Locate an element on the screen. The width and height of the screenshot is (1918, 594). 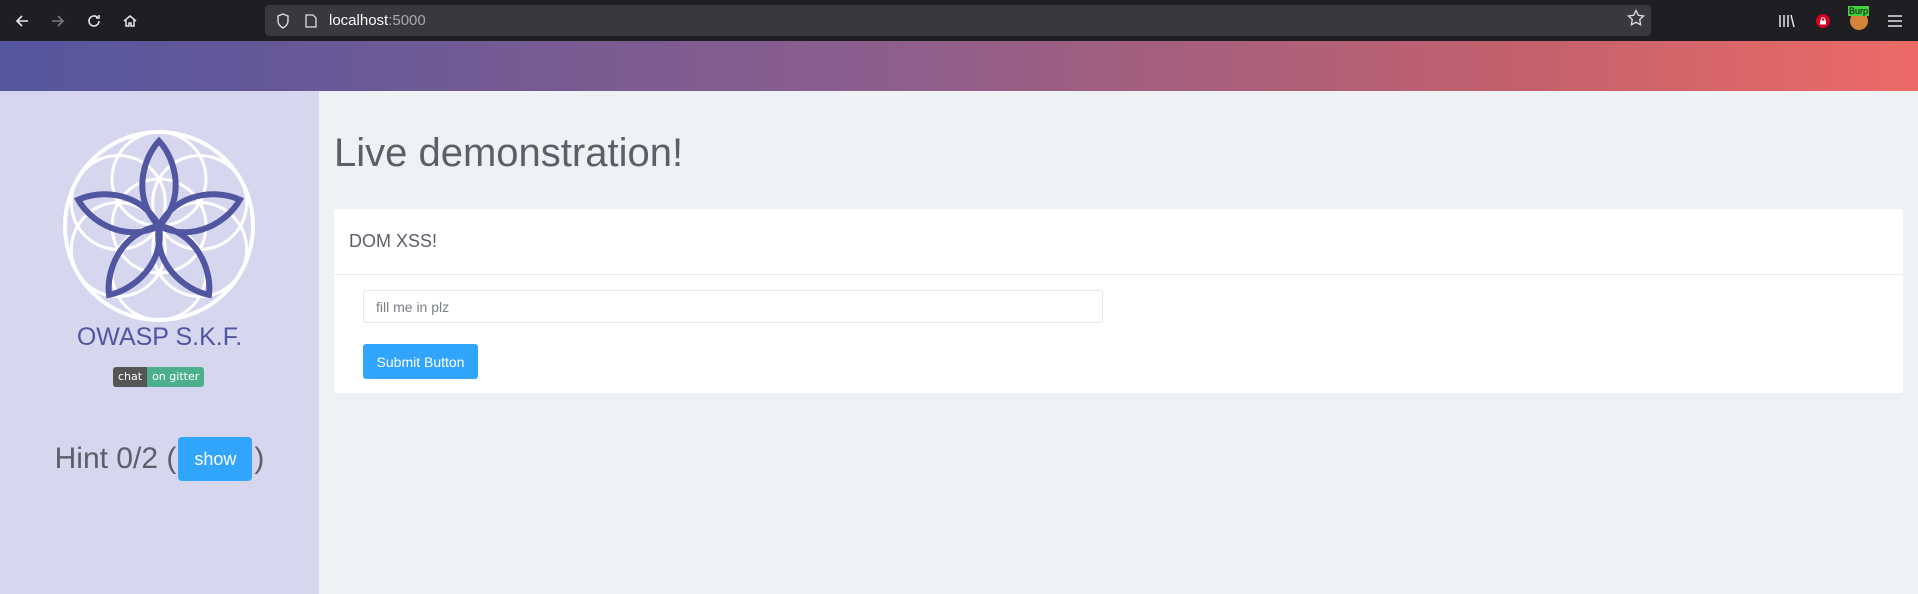
reload-icon is located at coordinates (94, 21).